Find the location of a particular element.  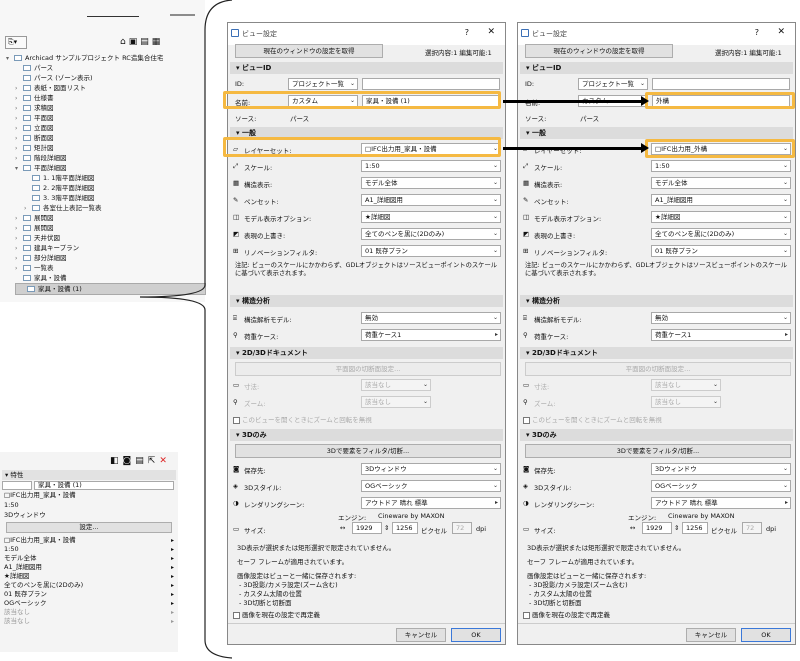

style-icon: ◈ is located at coordinates (235, 486).